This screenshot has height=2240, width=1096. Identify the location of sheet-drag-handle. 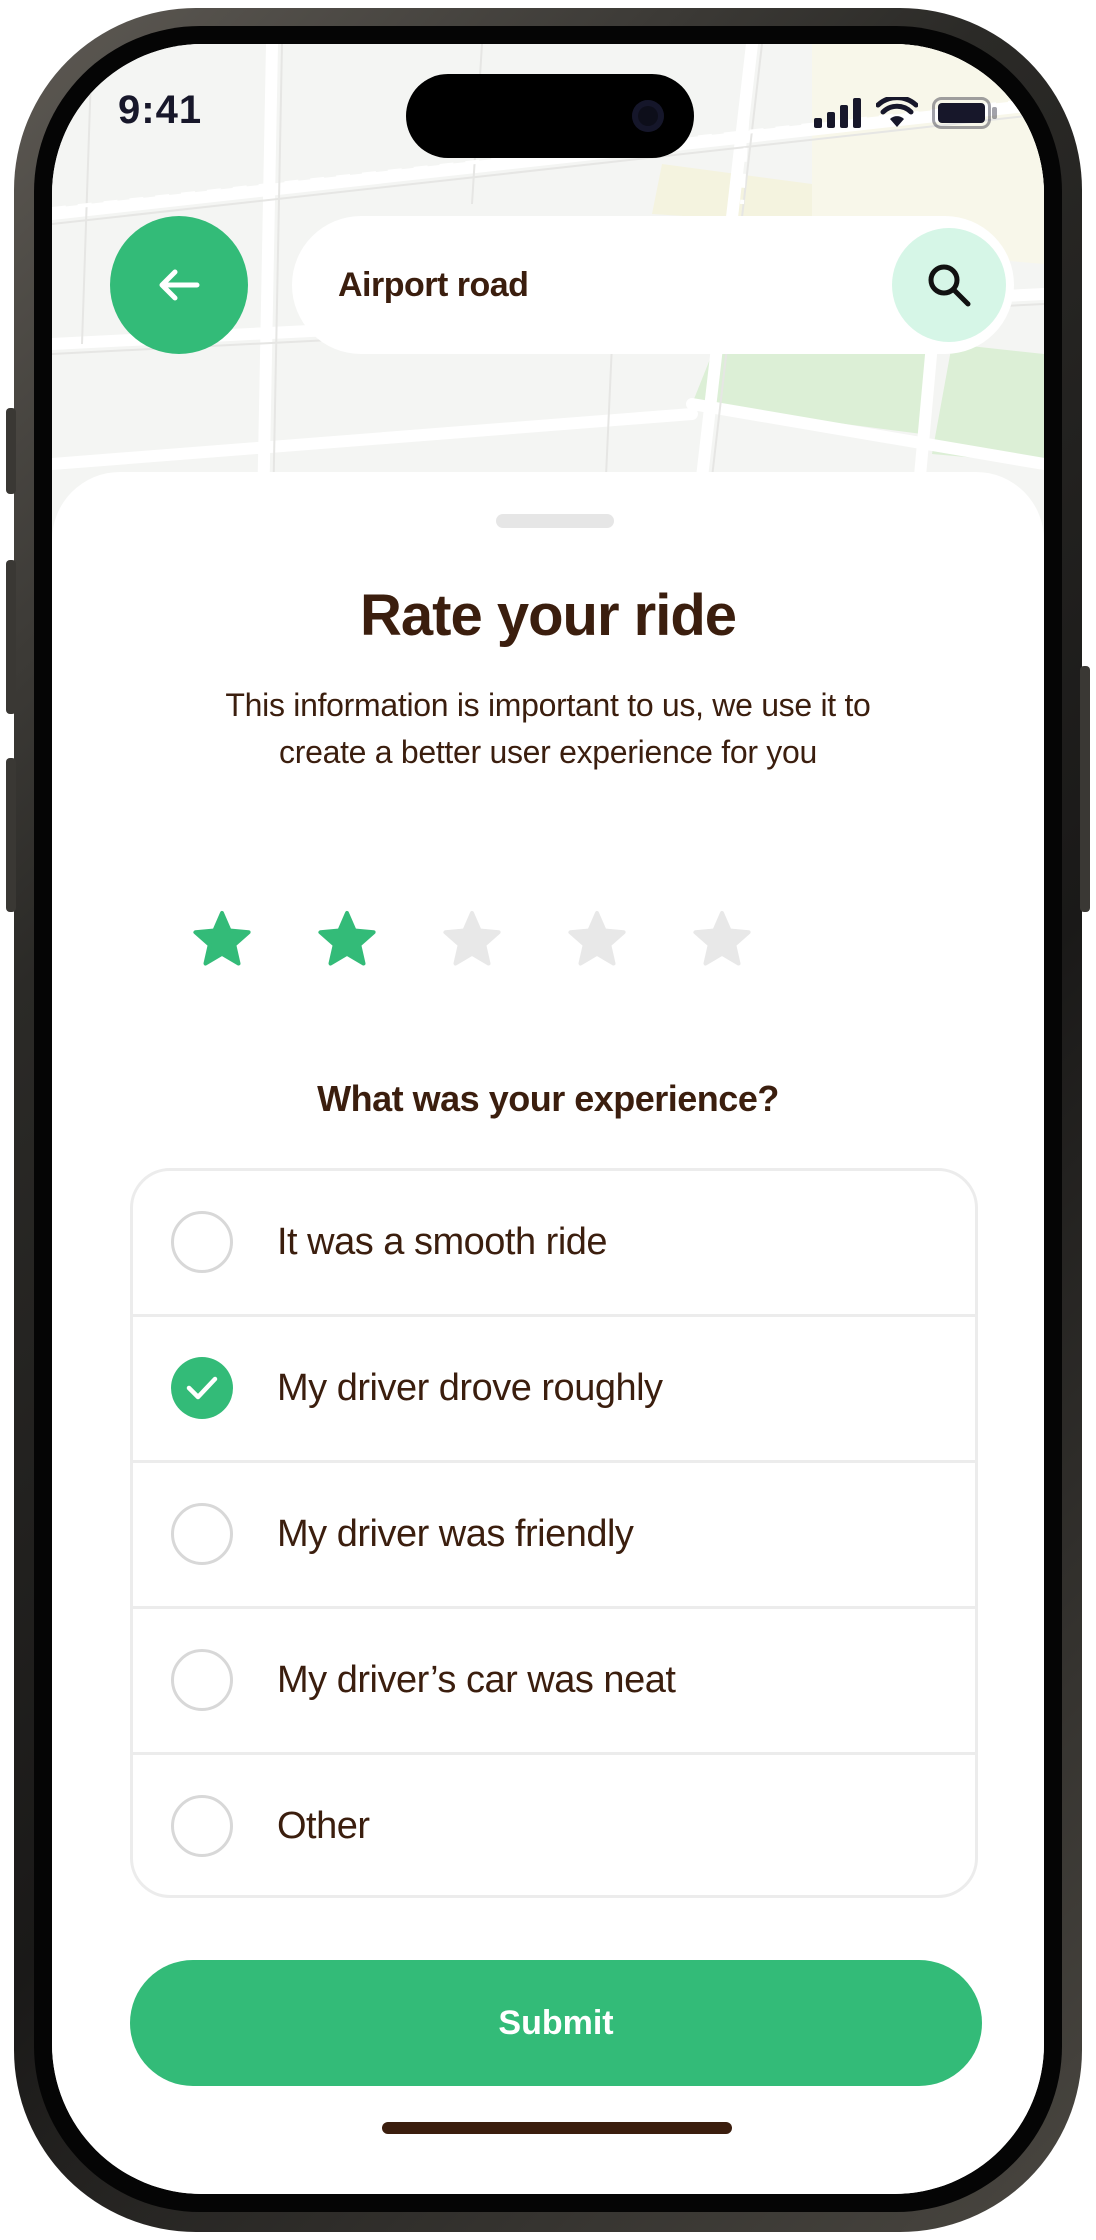
(555, 521).